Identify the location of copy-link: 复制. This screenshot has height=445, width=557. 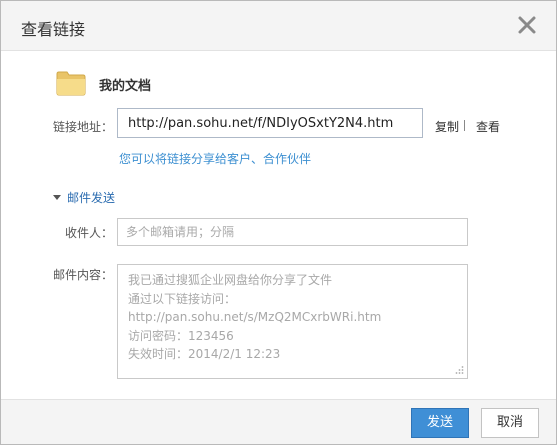
(447, 126).